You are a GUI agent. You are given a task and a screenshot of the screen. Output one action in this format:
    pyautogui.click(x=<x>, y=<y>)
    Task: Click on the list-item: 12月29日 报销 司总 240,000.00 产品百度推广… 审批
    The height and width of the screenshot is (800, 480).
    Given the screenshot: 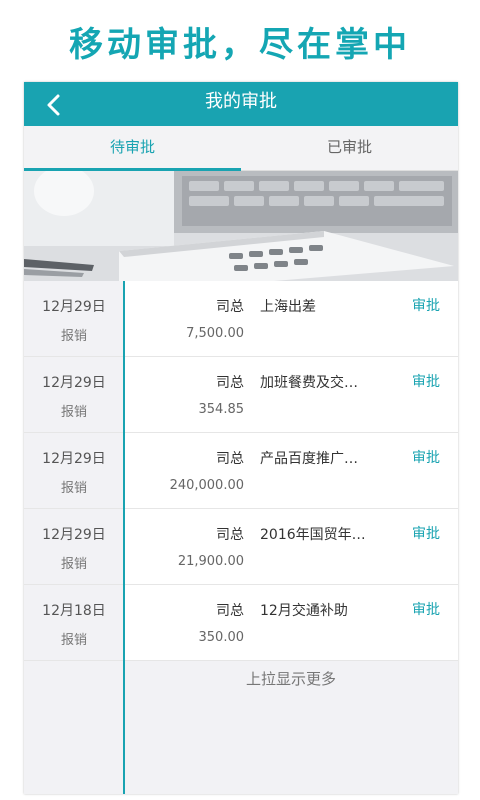 What is the action you would take?
    pyautogui.click(x=241, y=471)
    